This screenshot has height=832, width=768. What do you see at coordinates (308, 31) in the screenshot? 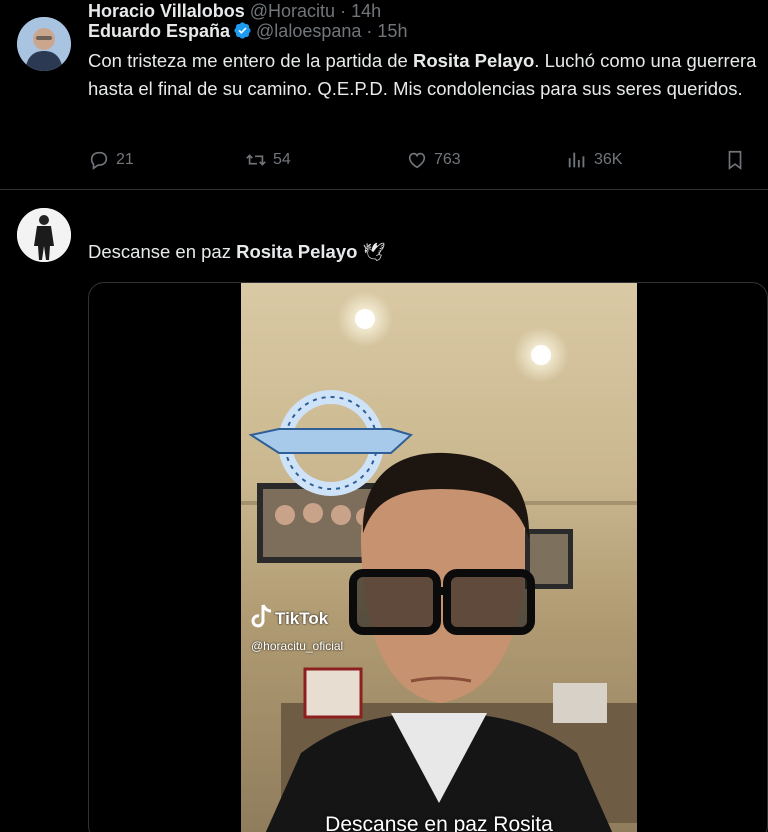
I see `author-handle: @laloespana` at bounding box center [308, 31].